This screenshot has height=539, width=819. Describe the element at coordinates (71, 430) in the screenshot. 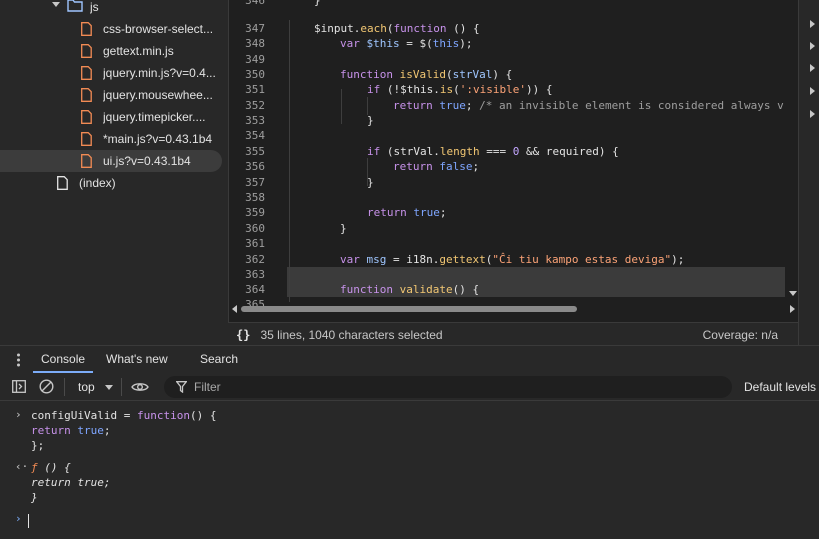

I see `console-input-line: return true;` at that location.